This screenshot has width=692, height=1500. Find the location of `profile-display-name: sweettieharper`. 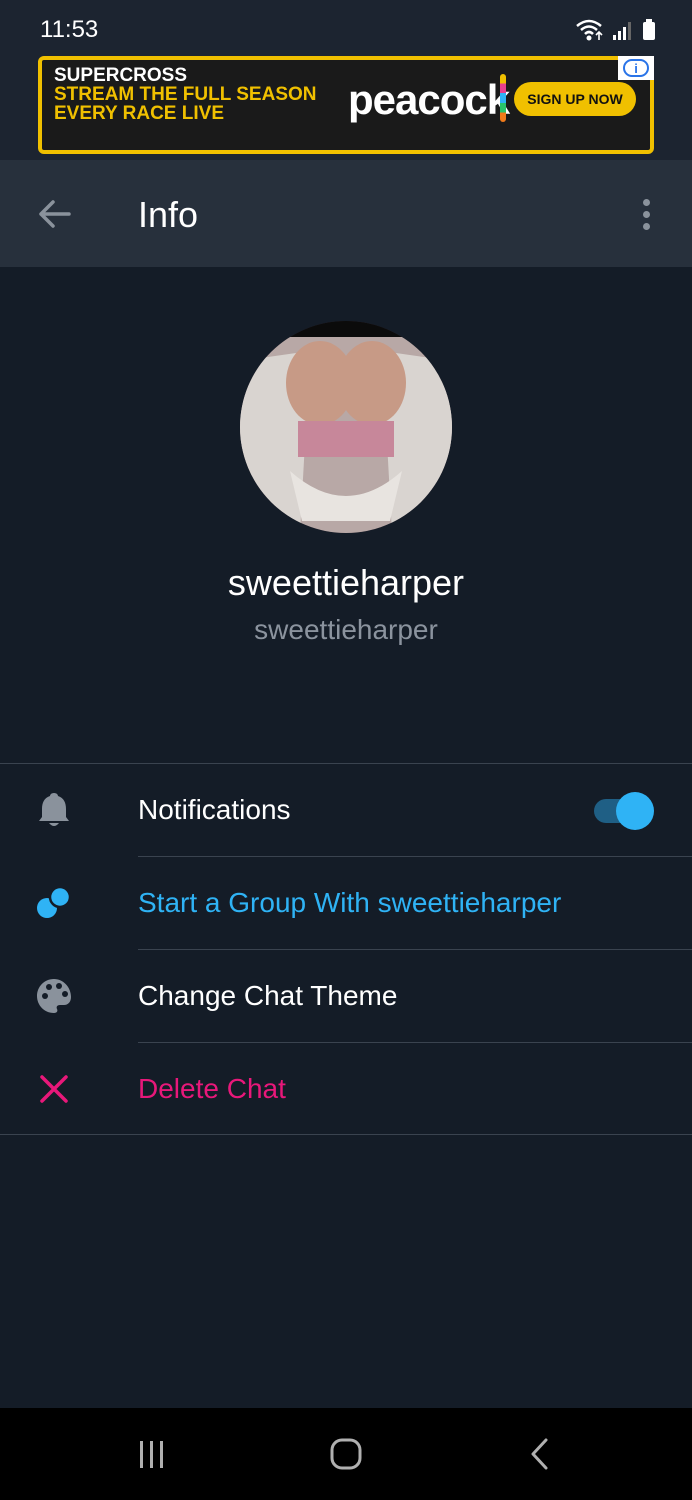

profile-display-name: sweettieharper is located at coordinates (346, 582).